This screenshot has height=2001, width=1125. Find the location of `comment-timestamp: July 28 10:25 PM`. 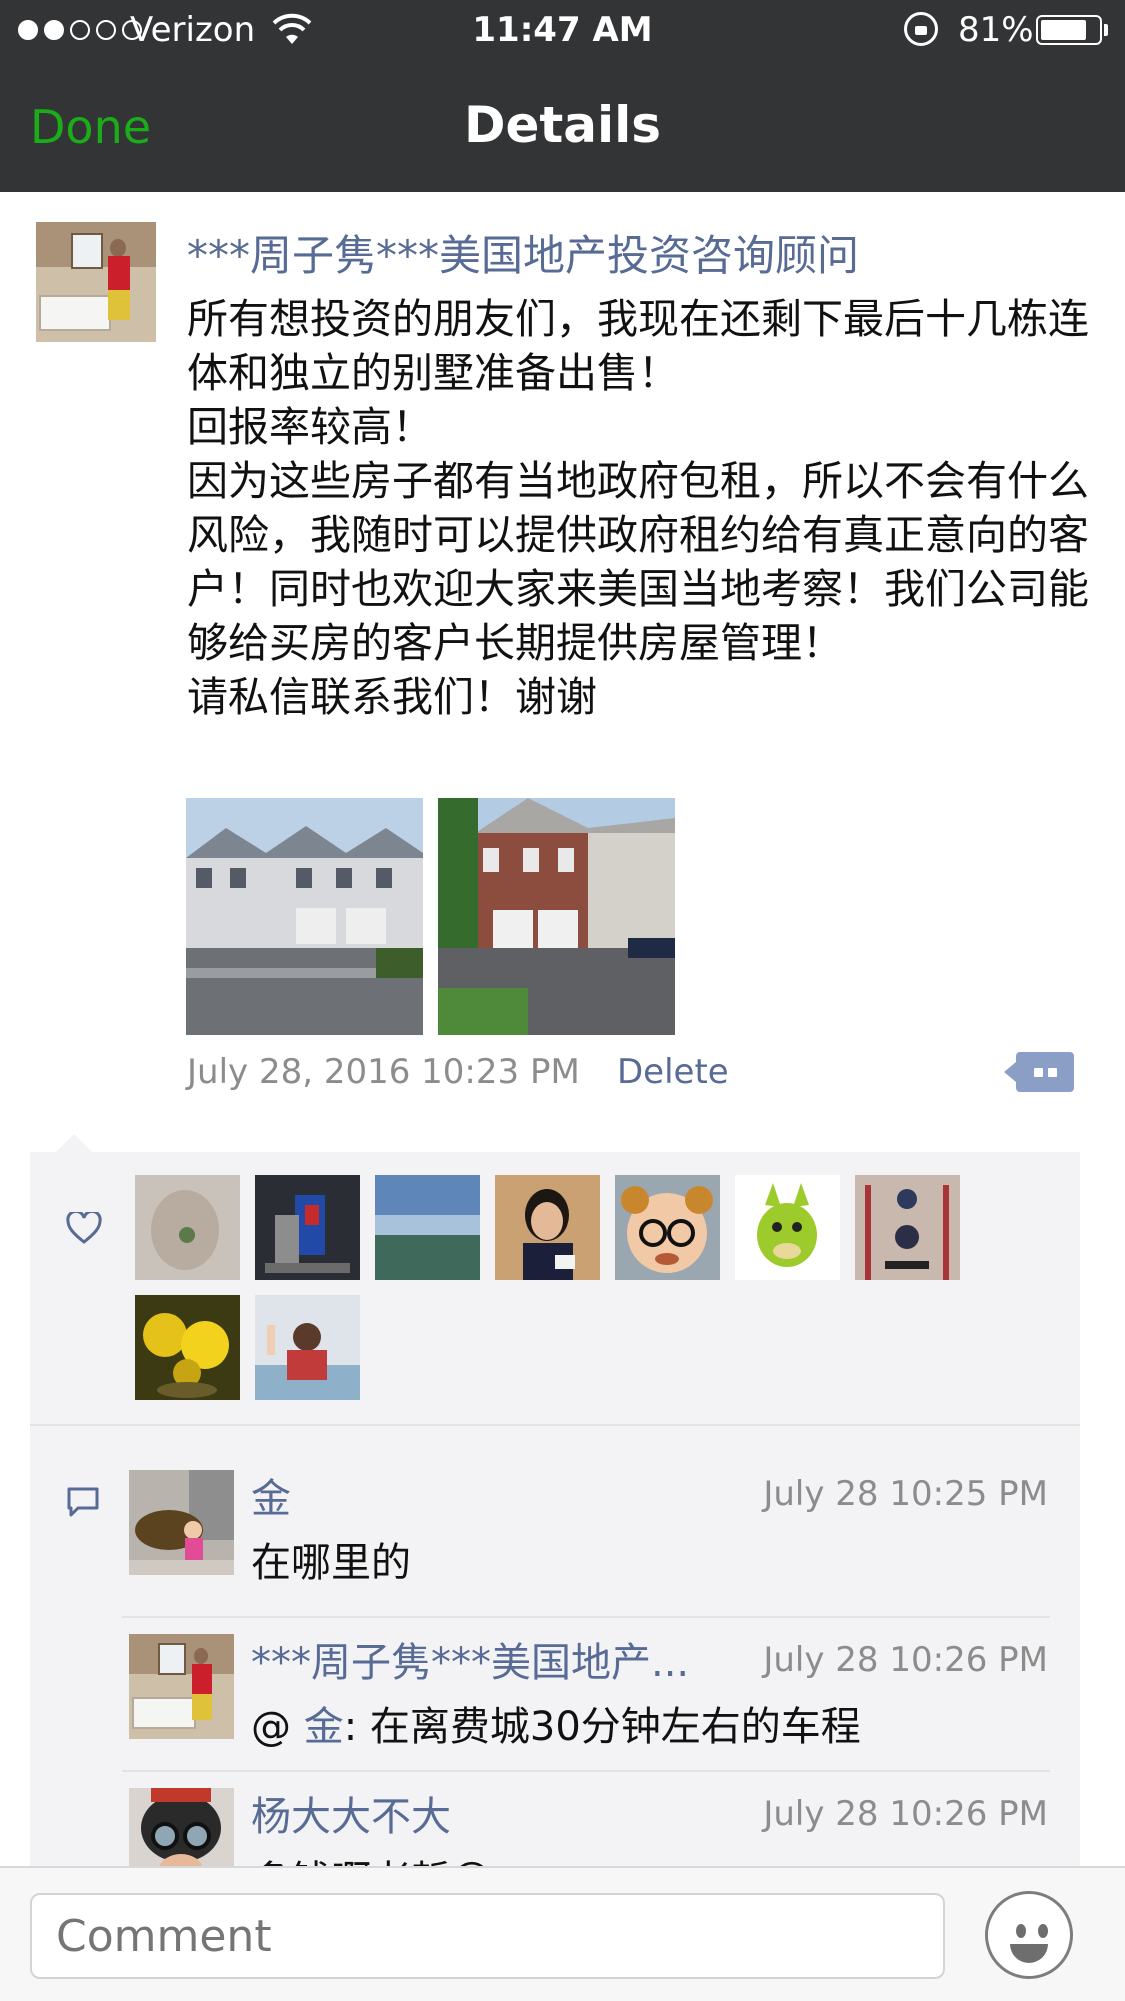

comment-timestamp: July 28 10:25 PM is located at coordinates (905, 1494).